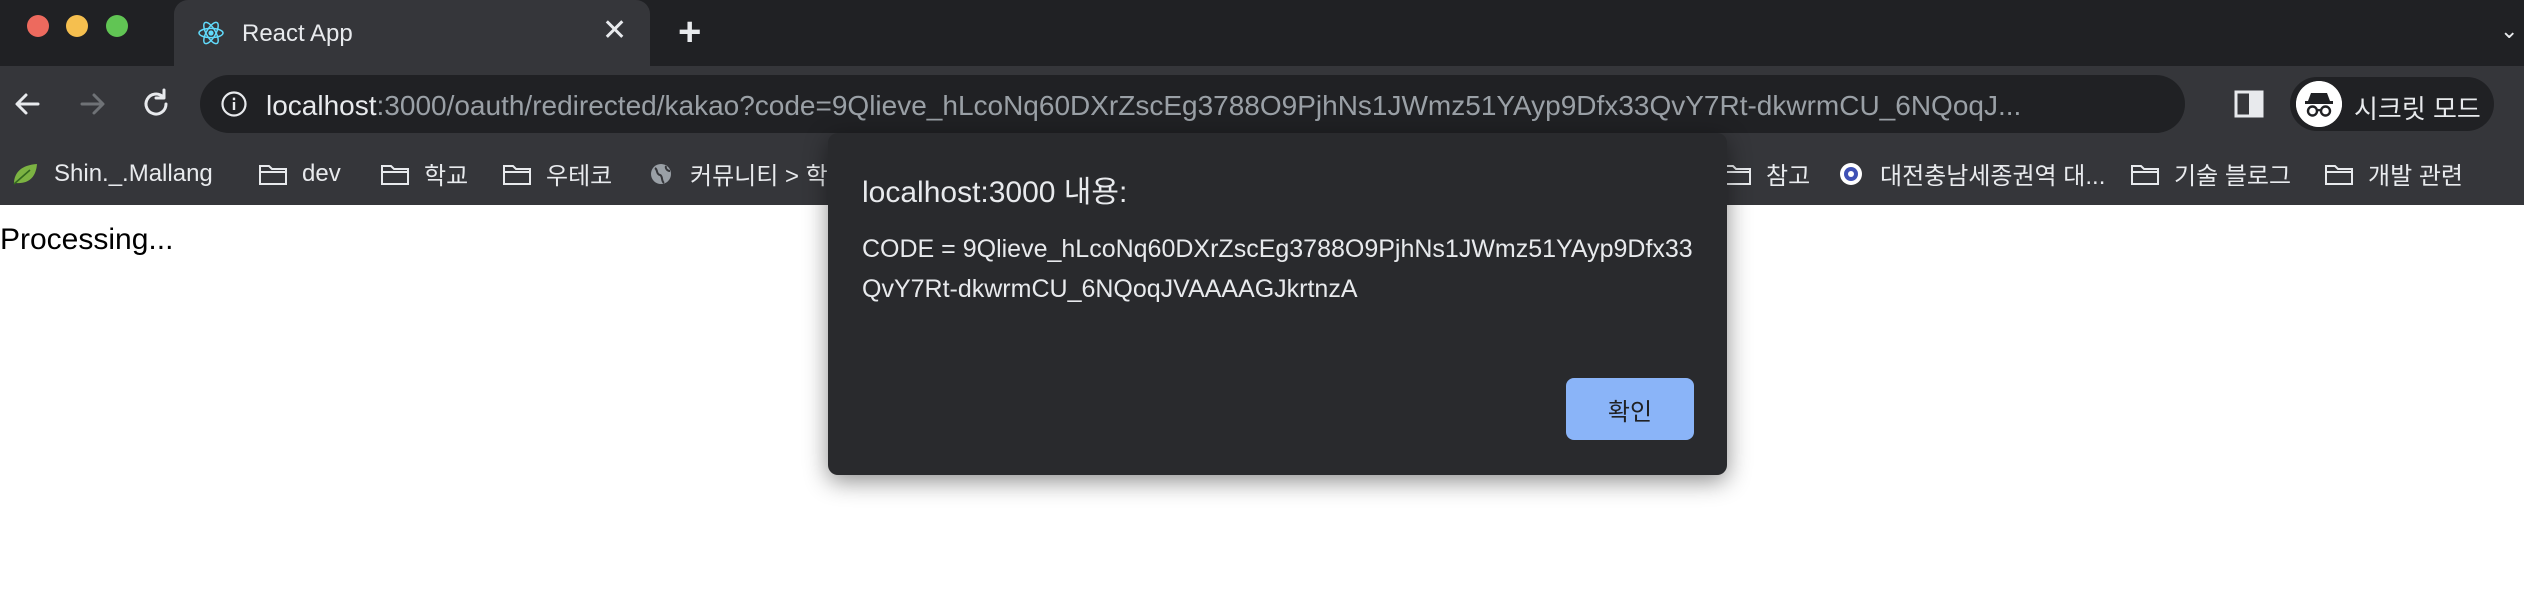  I want to click on tab-react-app: React App ✕, so click(412, 33).